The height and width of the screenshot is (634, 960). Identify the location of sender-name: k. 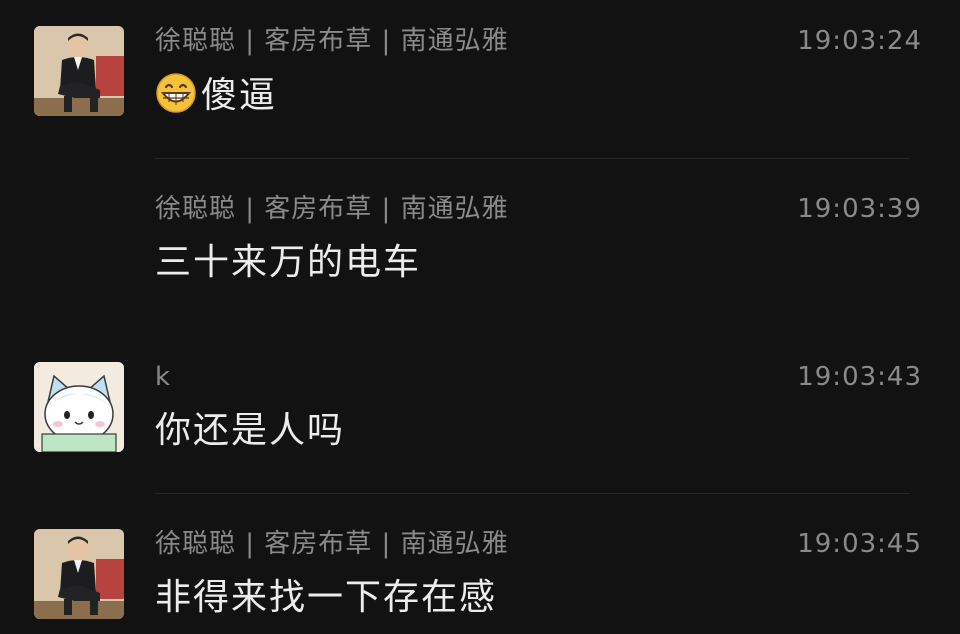
(163, 377).